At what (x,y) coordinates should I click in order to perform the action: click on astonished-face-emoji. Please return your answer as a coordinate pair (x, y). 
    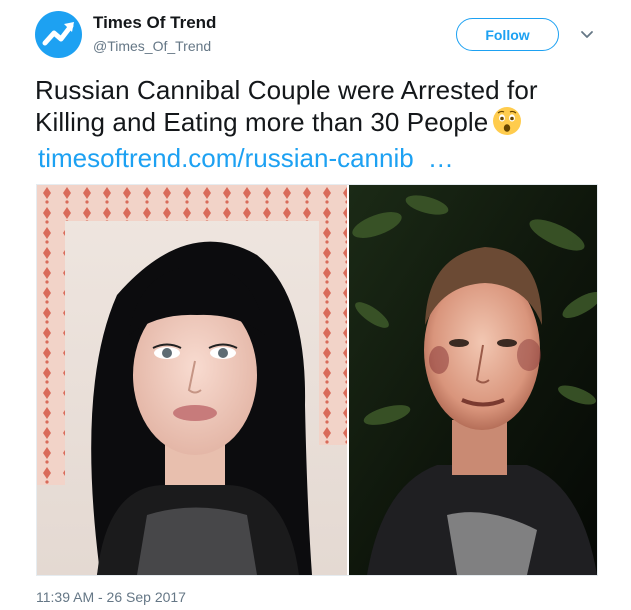
    Looking at the image, I should click on (507, 121).